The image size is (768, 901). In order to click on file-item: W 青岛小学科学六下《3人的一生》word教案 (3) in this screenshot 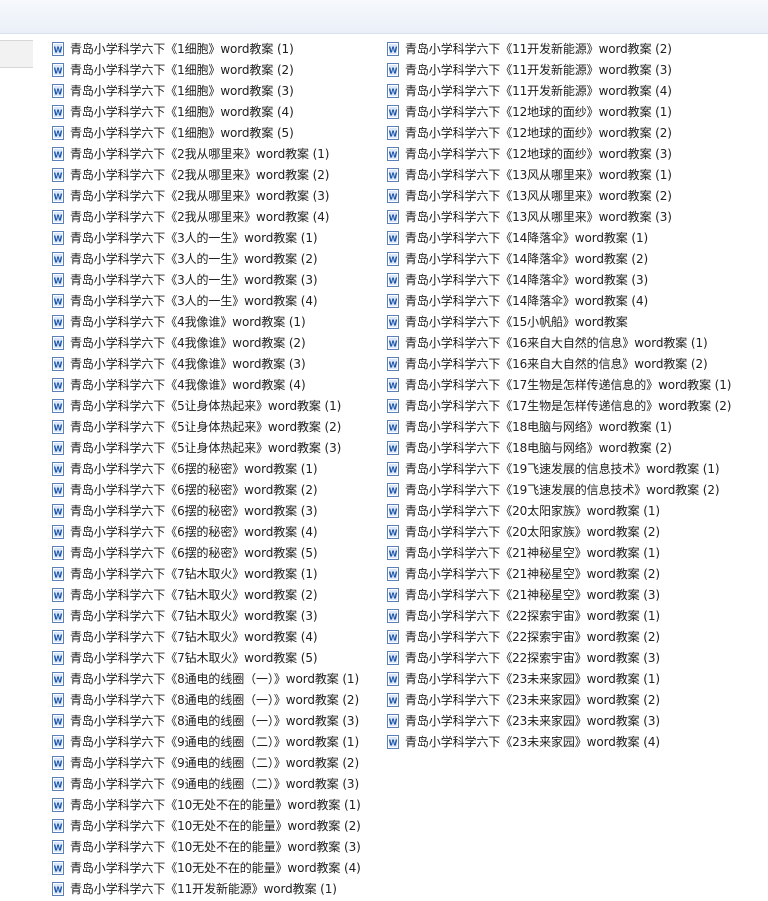, I will do `click(185, 279)`.